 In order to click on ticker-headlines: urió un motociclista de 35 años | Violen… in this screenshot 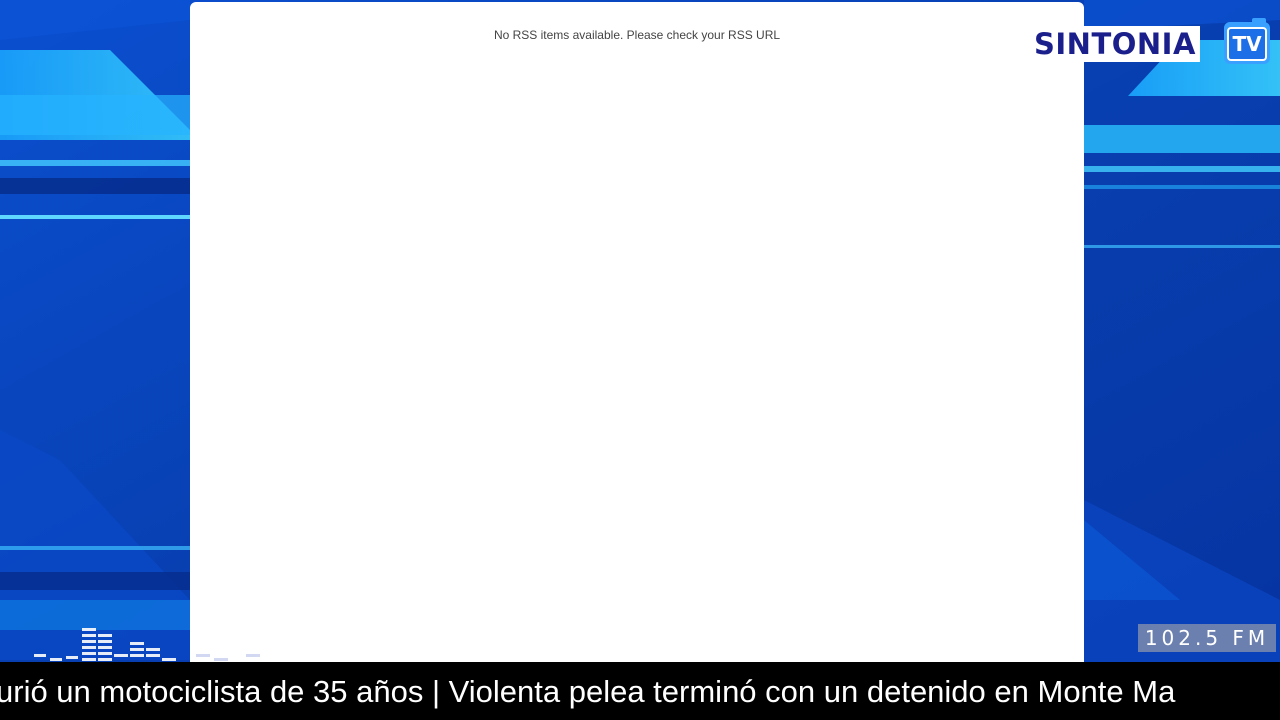, I will do `click(588, 691)`.